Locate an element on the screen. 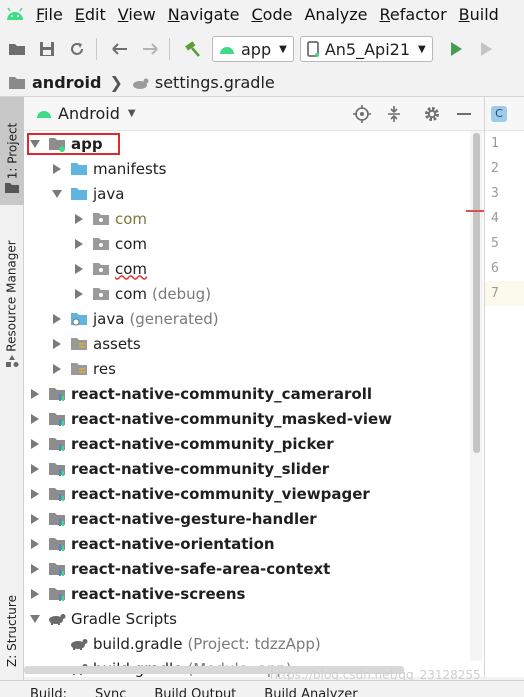 Image resolution: width=524 pixels, height=697 pixels. menu-navigate: Navigate is located at coordinates (204, 14).